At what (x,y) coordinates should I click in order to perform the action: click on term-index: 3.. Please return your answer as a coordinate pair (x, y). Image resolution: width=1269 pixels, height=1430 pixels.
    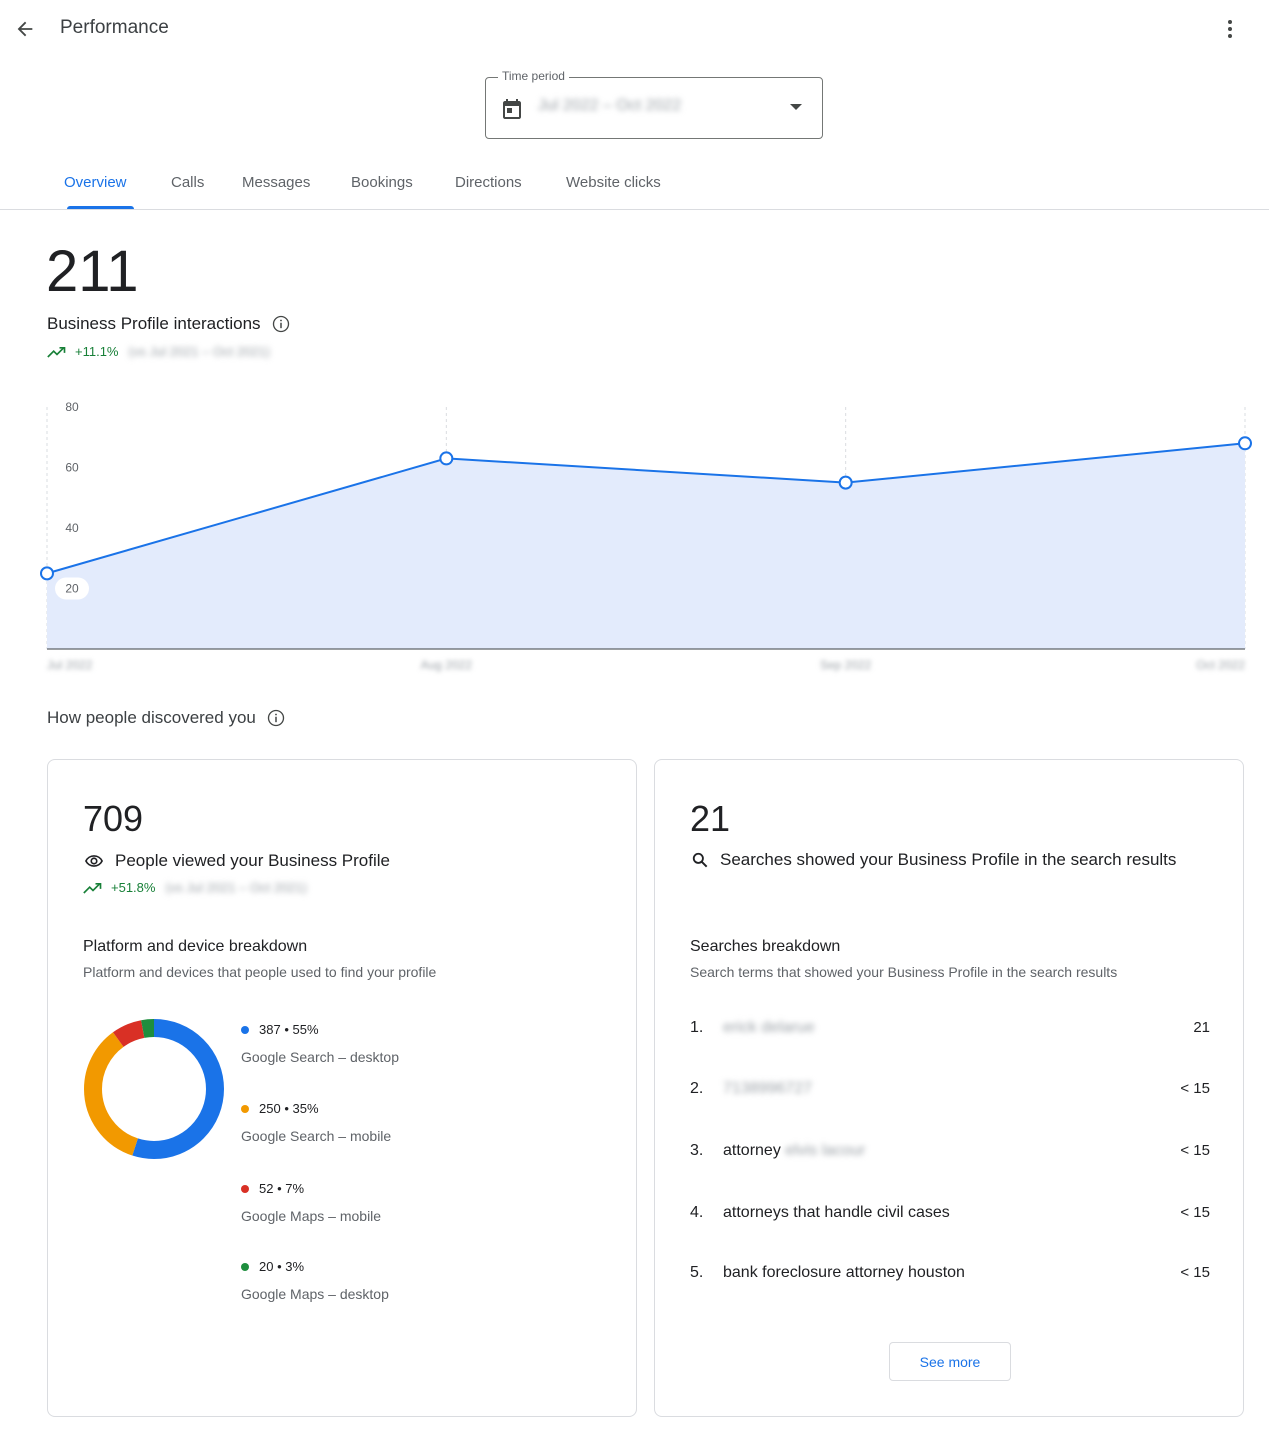
    Looking at the image, I should click on (697, 1150).